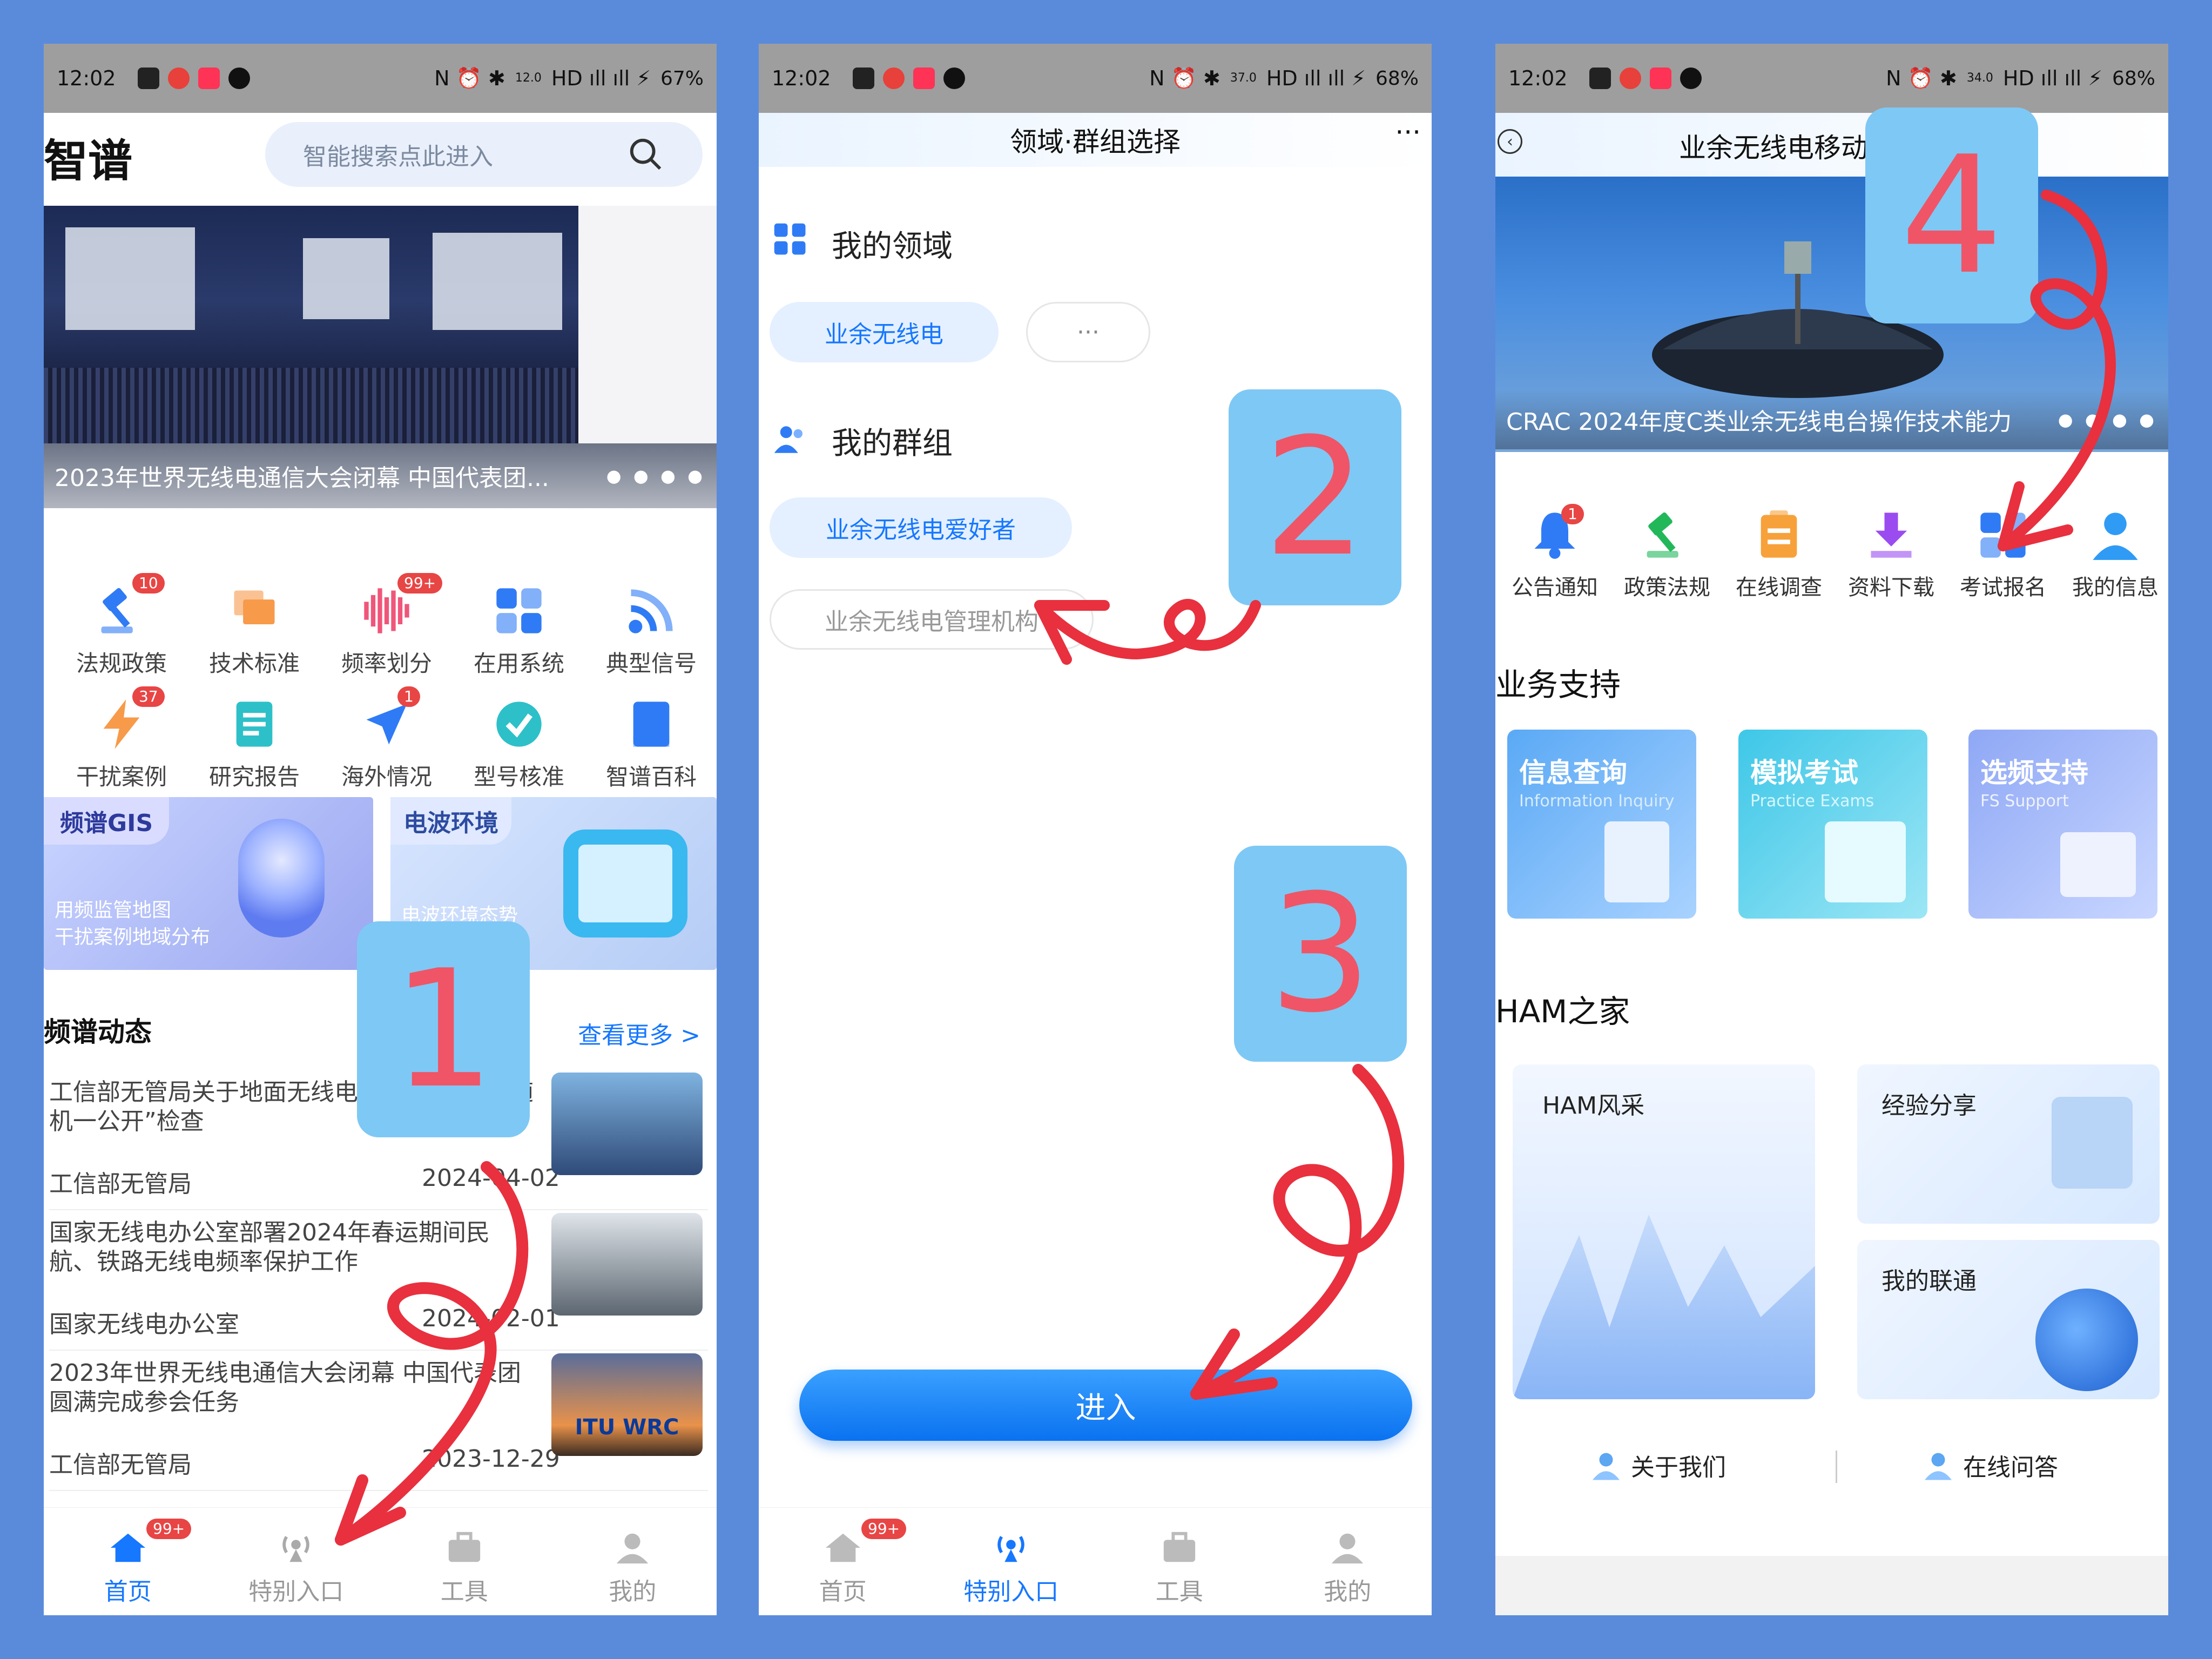 This screenshot has width=2212, height=1659. Describe the element at coordinates (843, 1592) in the screenshot. I see `tab-label: 首页` at that location.